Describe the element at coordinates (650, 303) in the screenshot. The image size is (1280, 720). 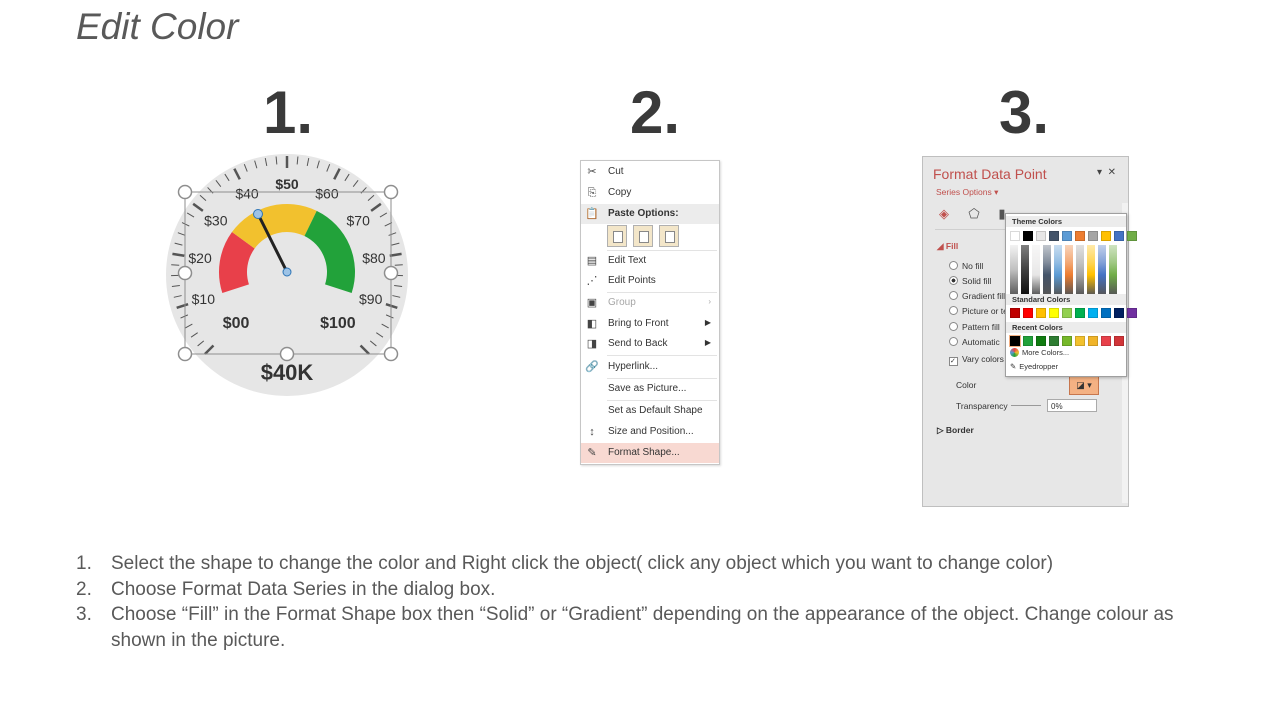
I see `menu-item-group: ▣ Group ›` at that location.